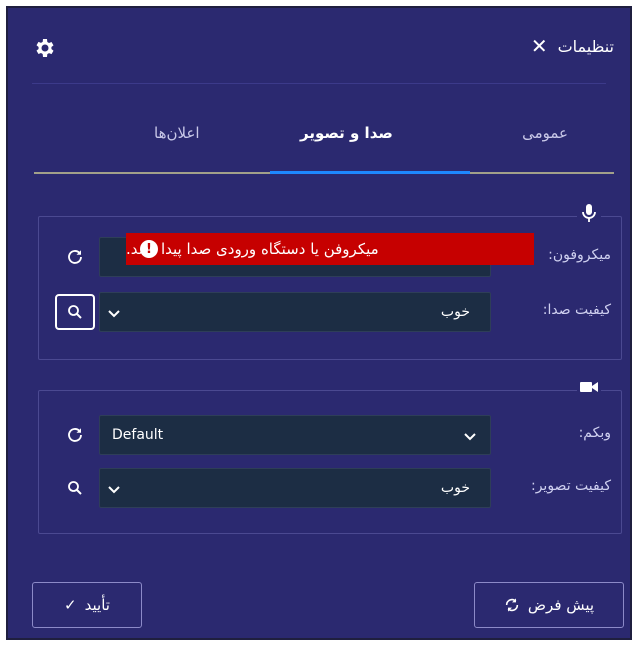 The height and width of the screenshot is (646, 638). Describe the element at coordinates (295, 435) in the screenshot. I see `webcam-select: Default` at that location.